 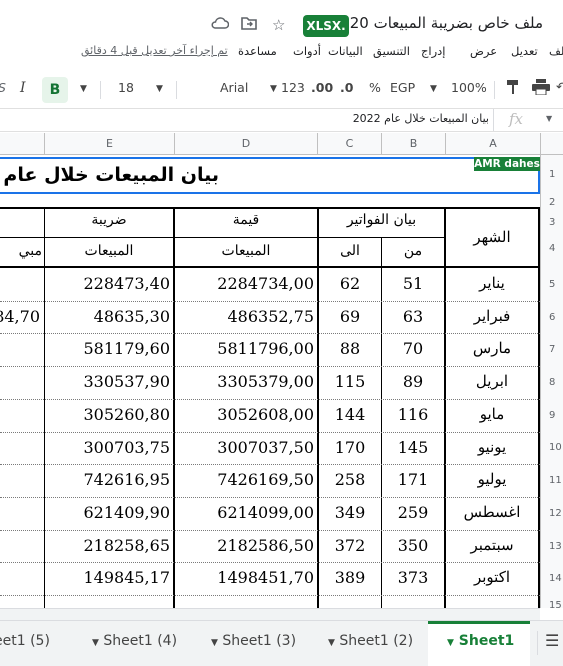 I want to click on from-cell: 89, so click(x=413, y=381).